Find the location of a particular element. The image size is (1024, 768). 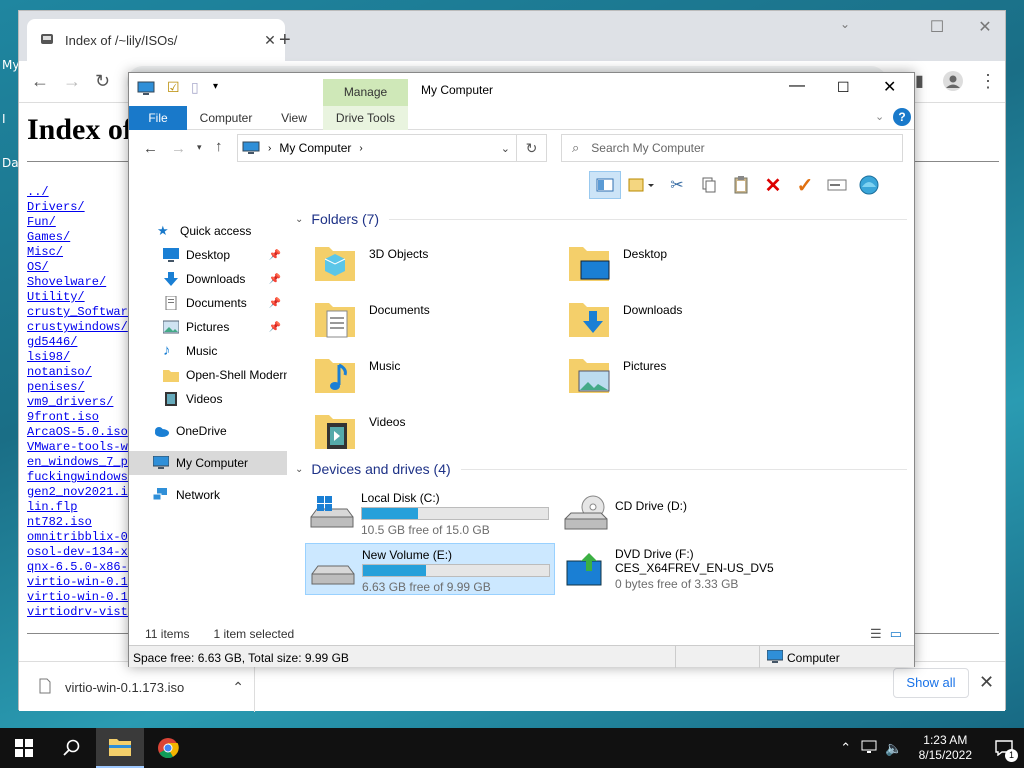

search-button is located at coordinates (72, 748).